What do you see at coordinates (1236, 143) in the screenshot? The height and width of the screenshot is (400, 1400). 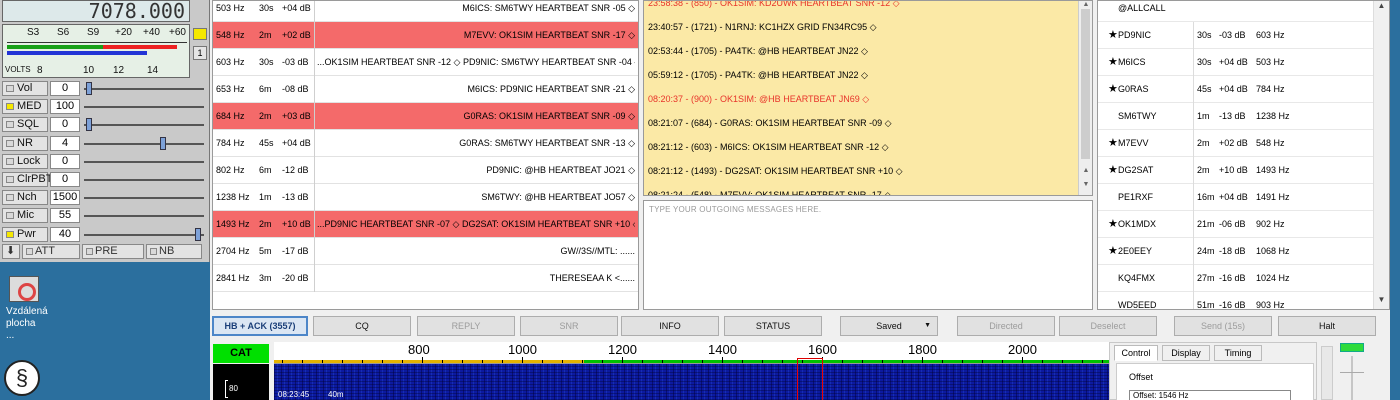 I see `table-row: ★ M7EVV 2m +02 dB 548 Hz` at bounding box center [1236, 143].